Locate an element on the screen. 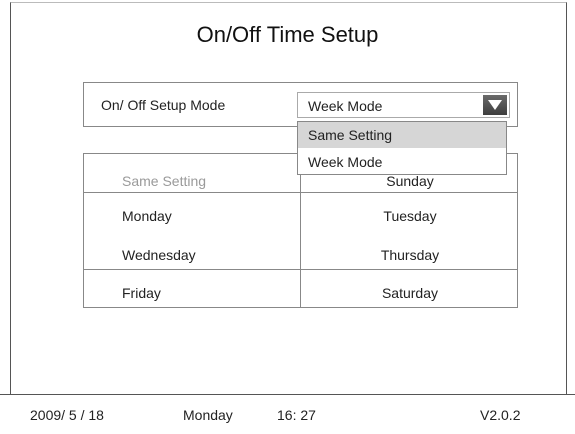 The width and height of the screenshot is (575, 434). day-cell-sunday: Sunday is located at coordinates (410, 181).